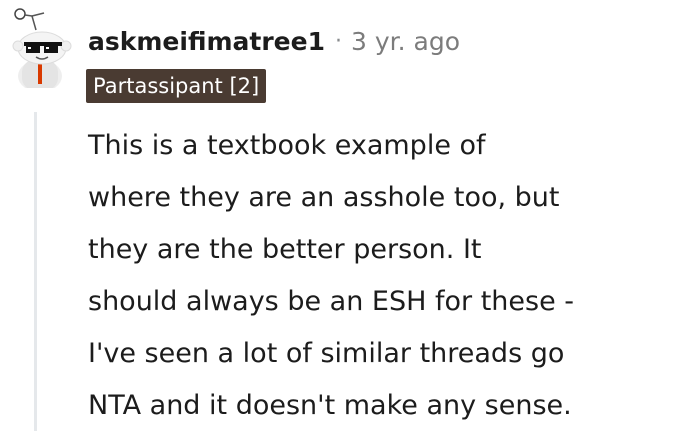 The image size is (700, 431). Describe the element at coordinates (35, 271) in the screenshot. I see `thread-collapse-line` at that location.